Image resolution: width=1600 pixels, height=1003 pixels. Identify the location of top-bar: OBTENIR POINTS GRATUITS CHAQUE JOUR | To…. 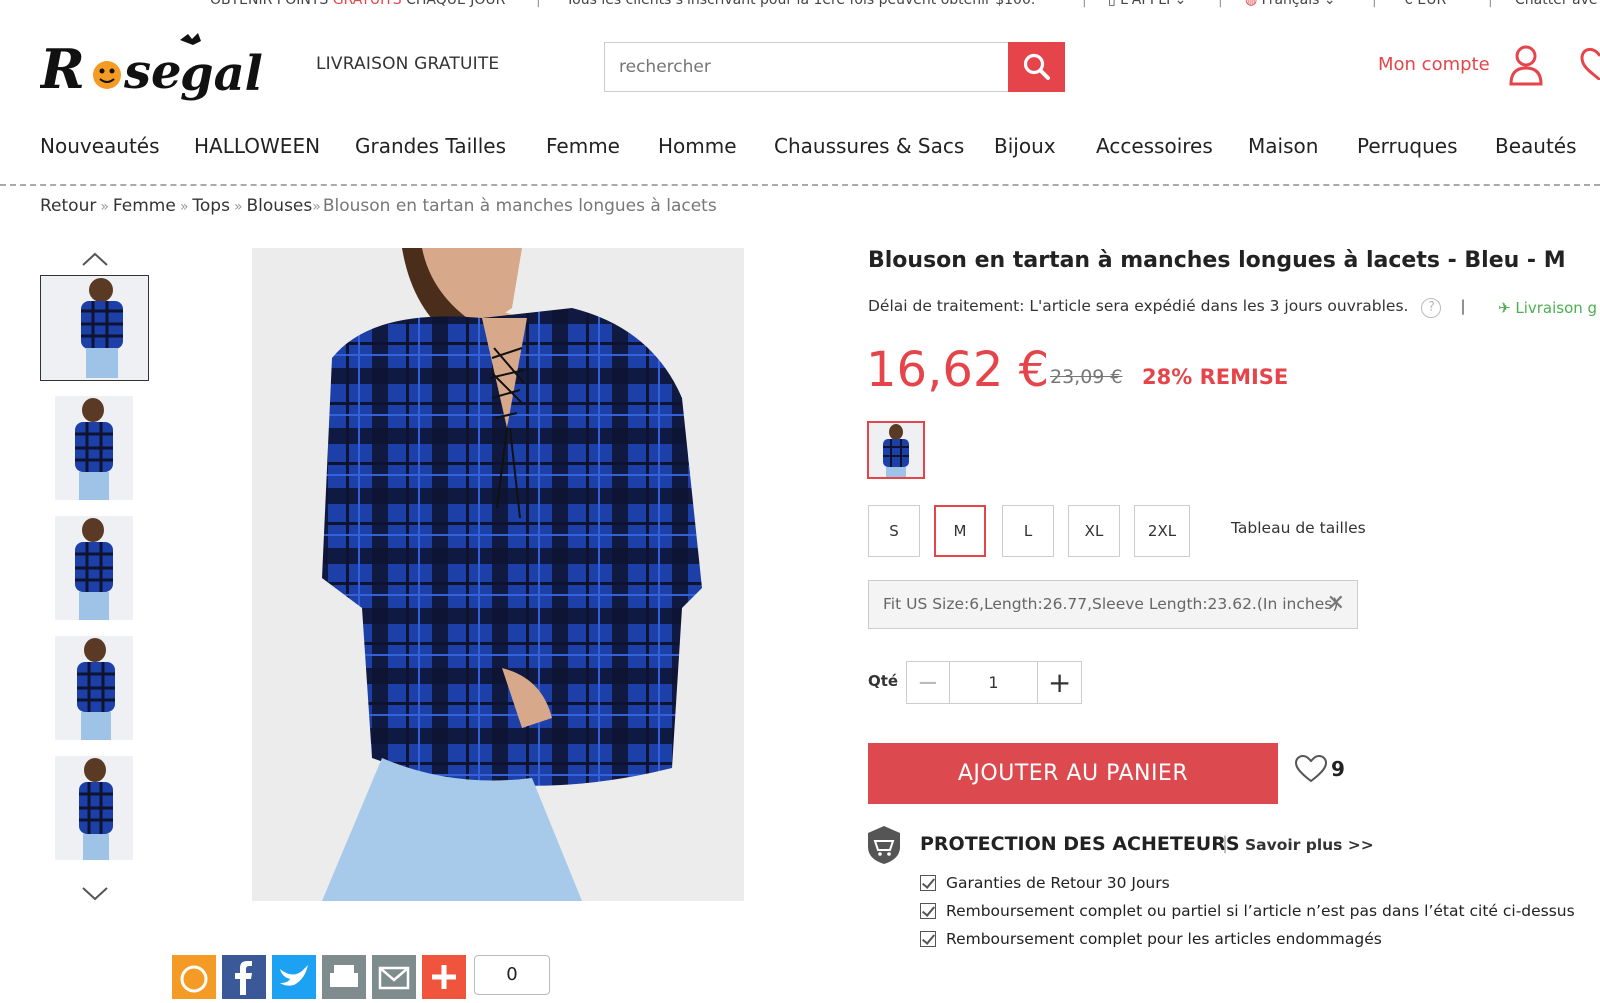
(800, 5).